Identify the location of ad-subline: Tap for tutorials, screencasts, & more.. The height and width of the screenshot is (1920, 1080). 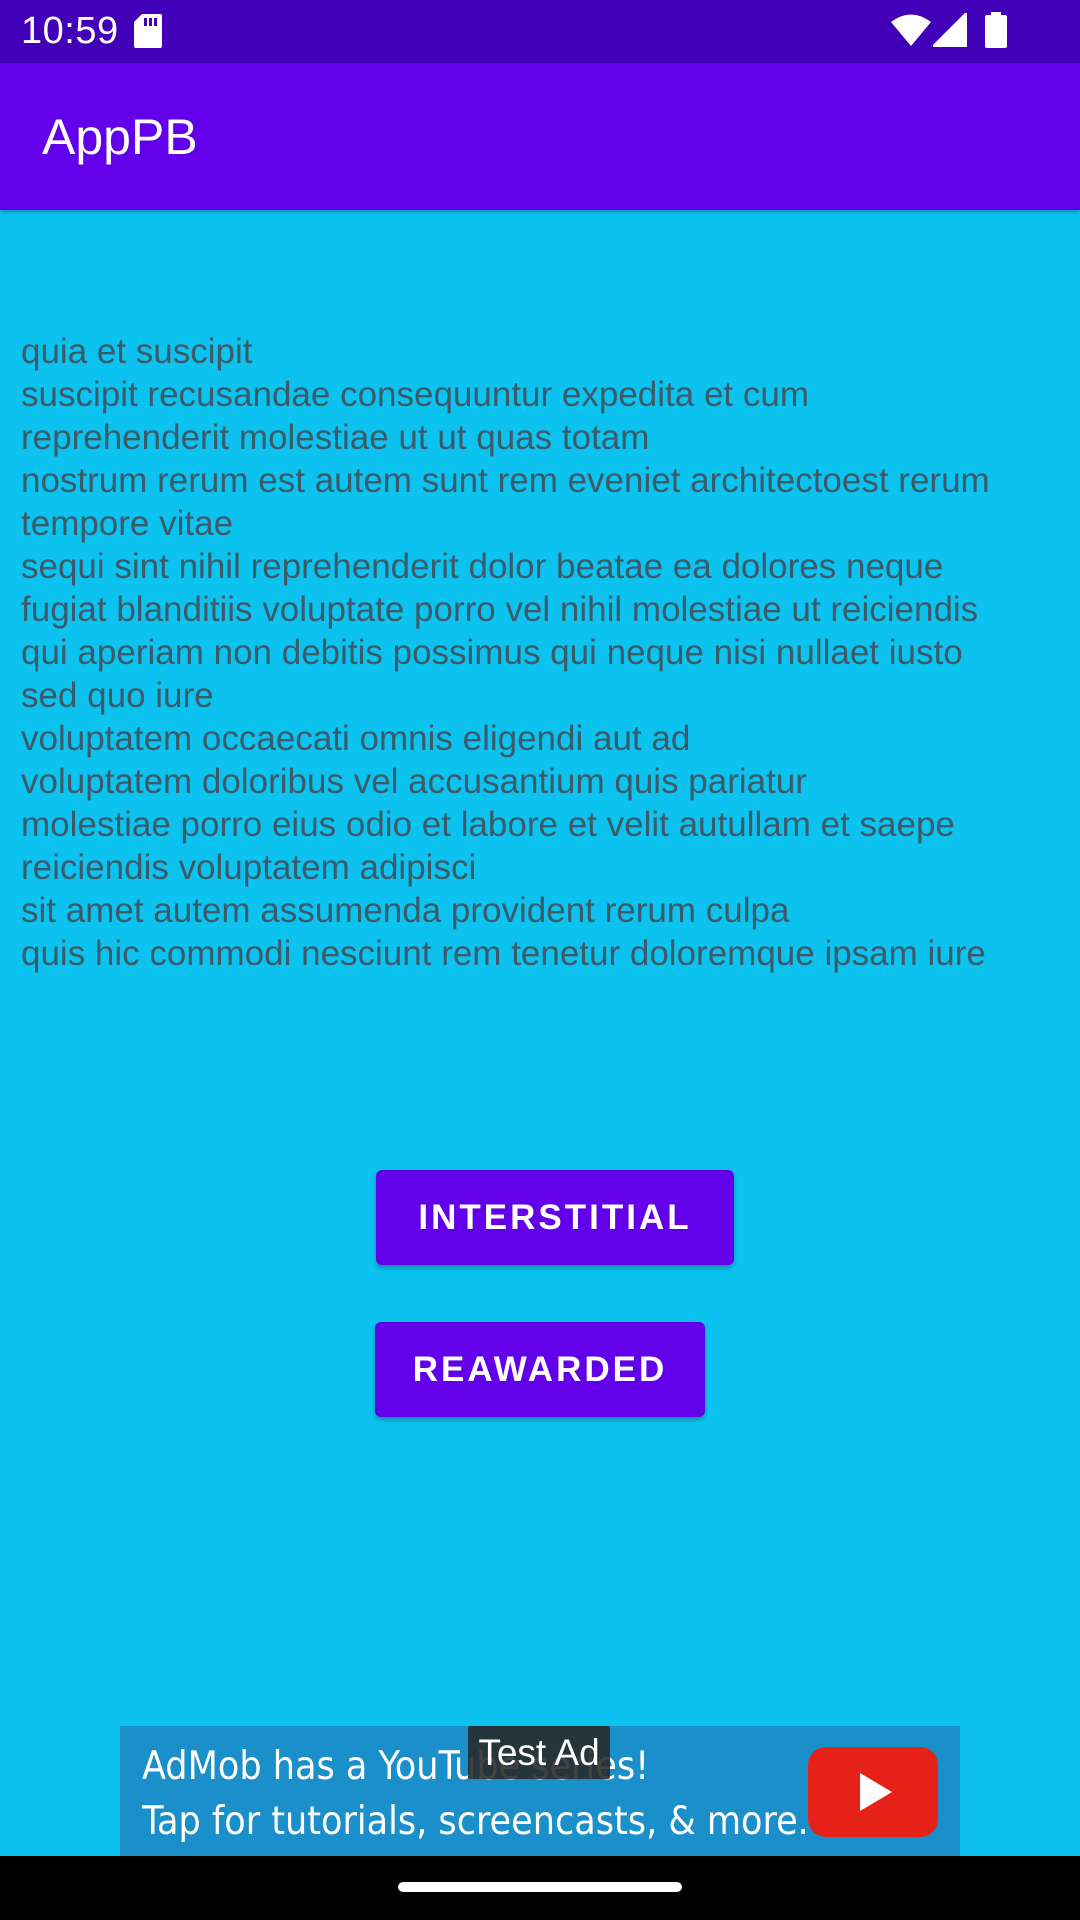
(475, 1821).